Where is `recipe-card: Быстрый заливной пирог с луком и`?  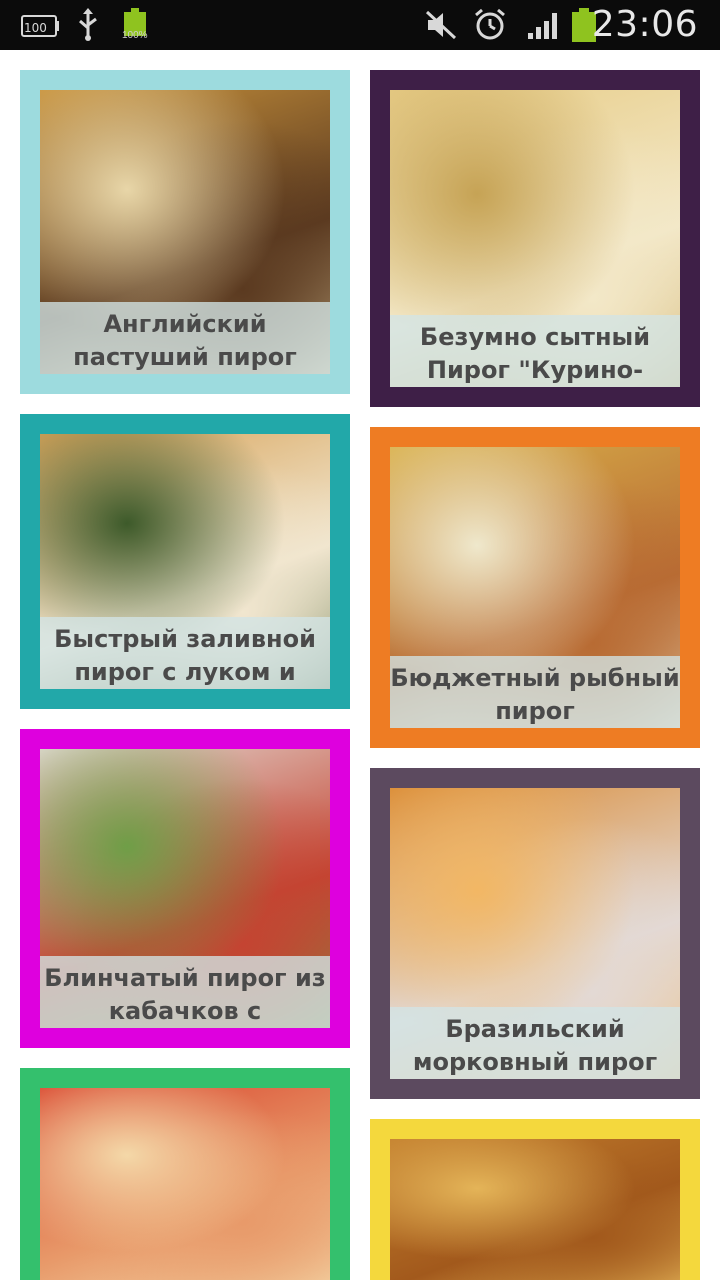 recipe-card: Быстрый заливной пирог с луком и is located at coordinates (185, 561).